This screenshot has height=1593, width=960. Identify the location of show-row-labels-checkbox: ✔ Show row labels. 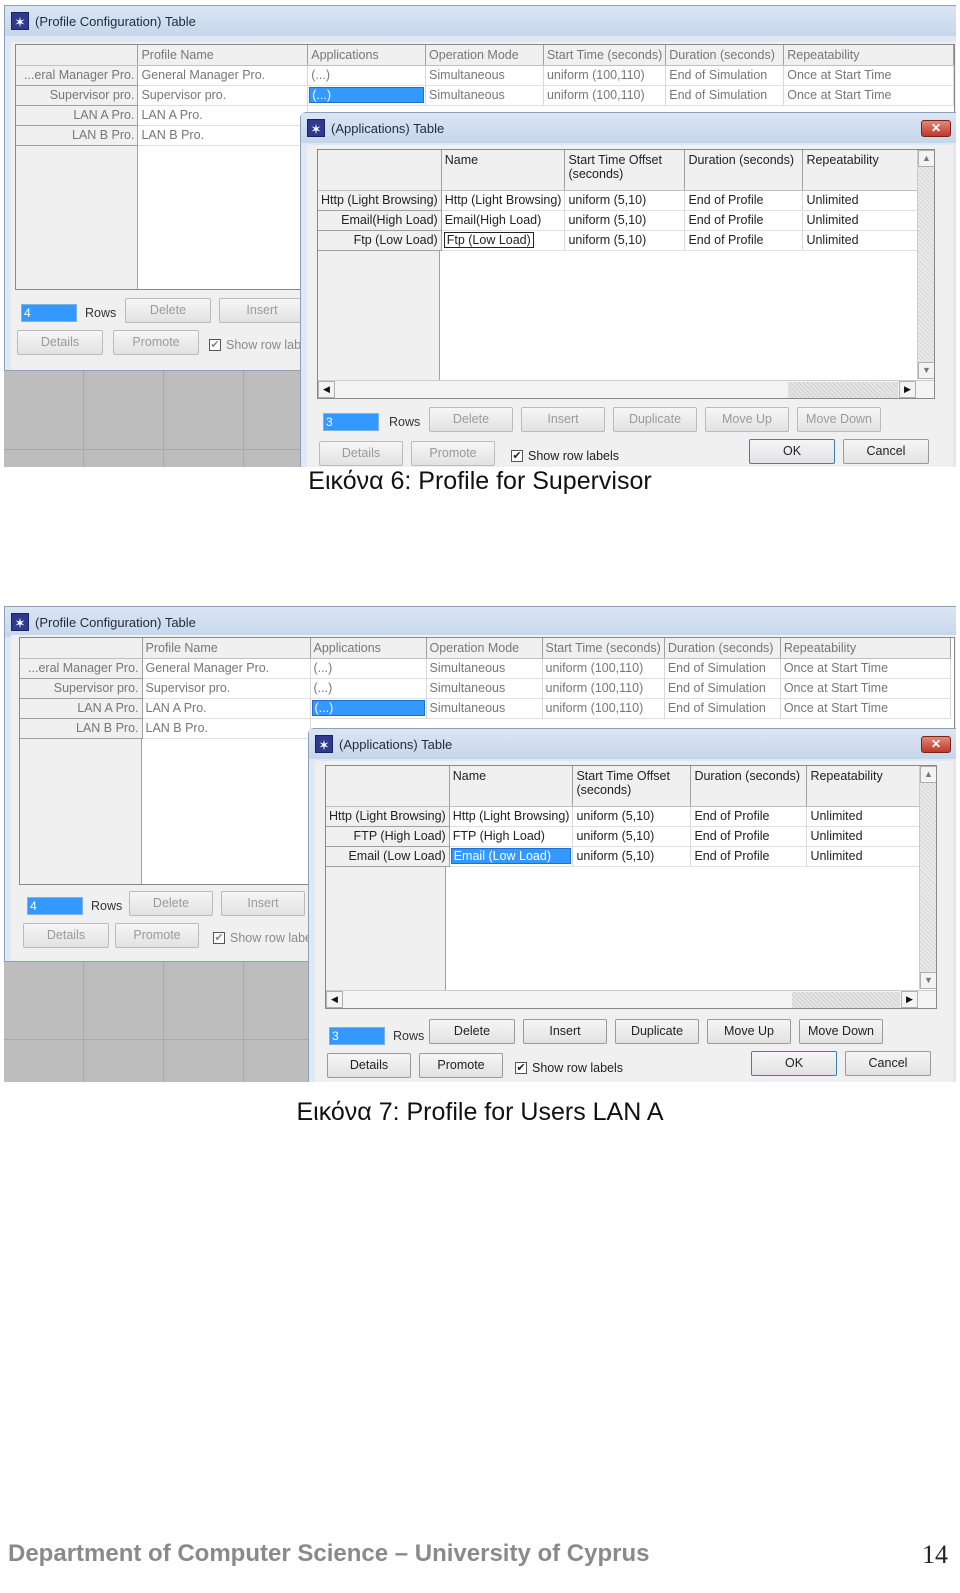
(569, 1068).